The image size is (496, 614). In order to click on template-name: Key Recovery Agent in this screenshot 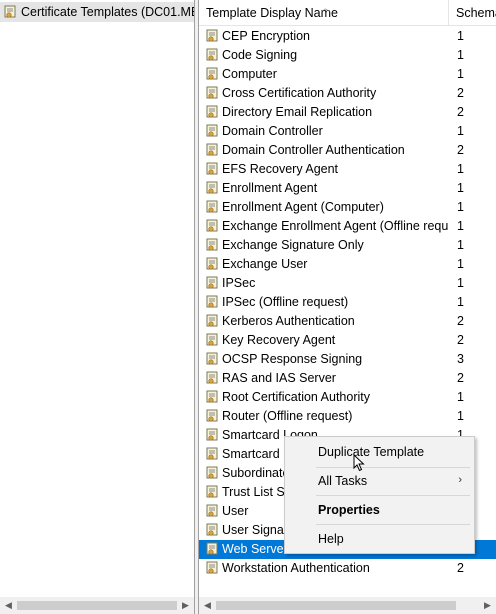, I will do `click(279, 340)`.